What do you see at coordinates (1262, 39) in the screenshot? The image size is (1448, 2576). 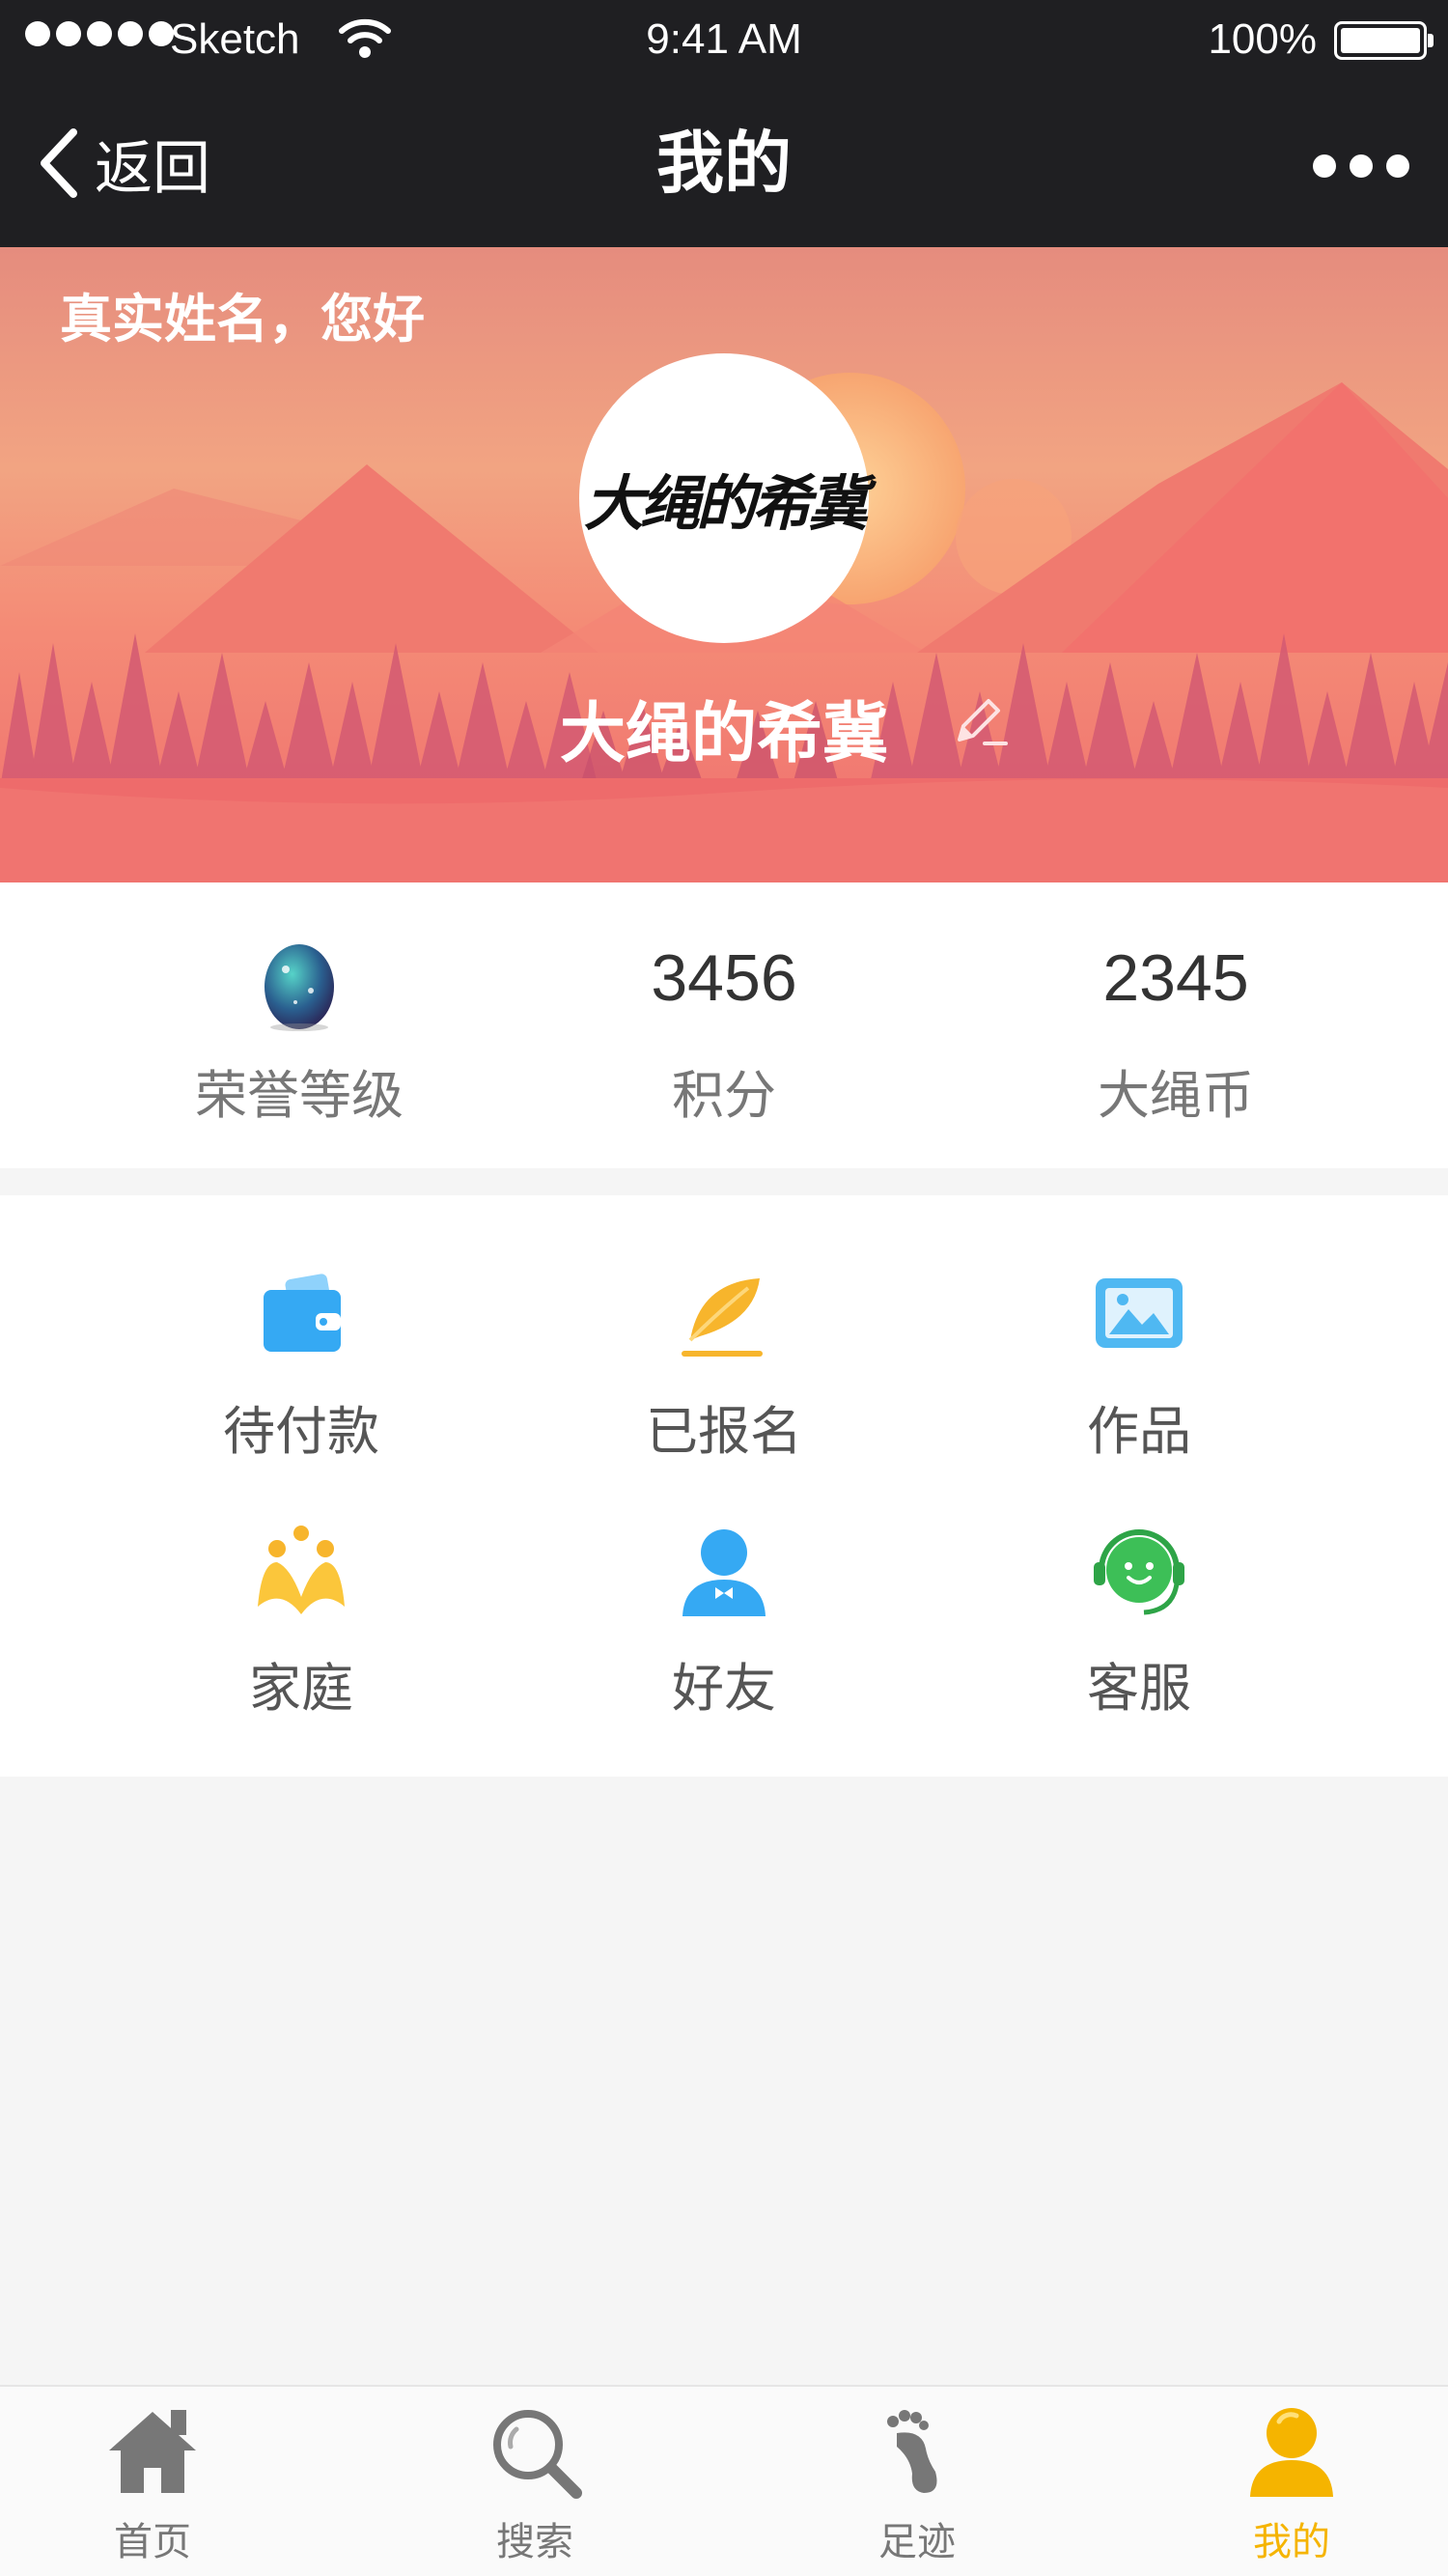 I see `battery-percentage: 100%` at bounding box center [1262, 39].